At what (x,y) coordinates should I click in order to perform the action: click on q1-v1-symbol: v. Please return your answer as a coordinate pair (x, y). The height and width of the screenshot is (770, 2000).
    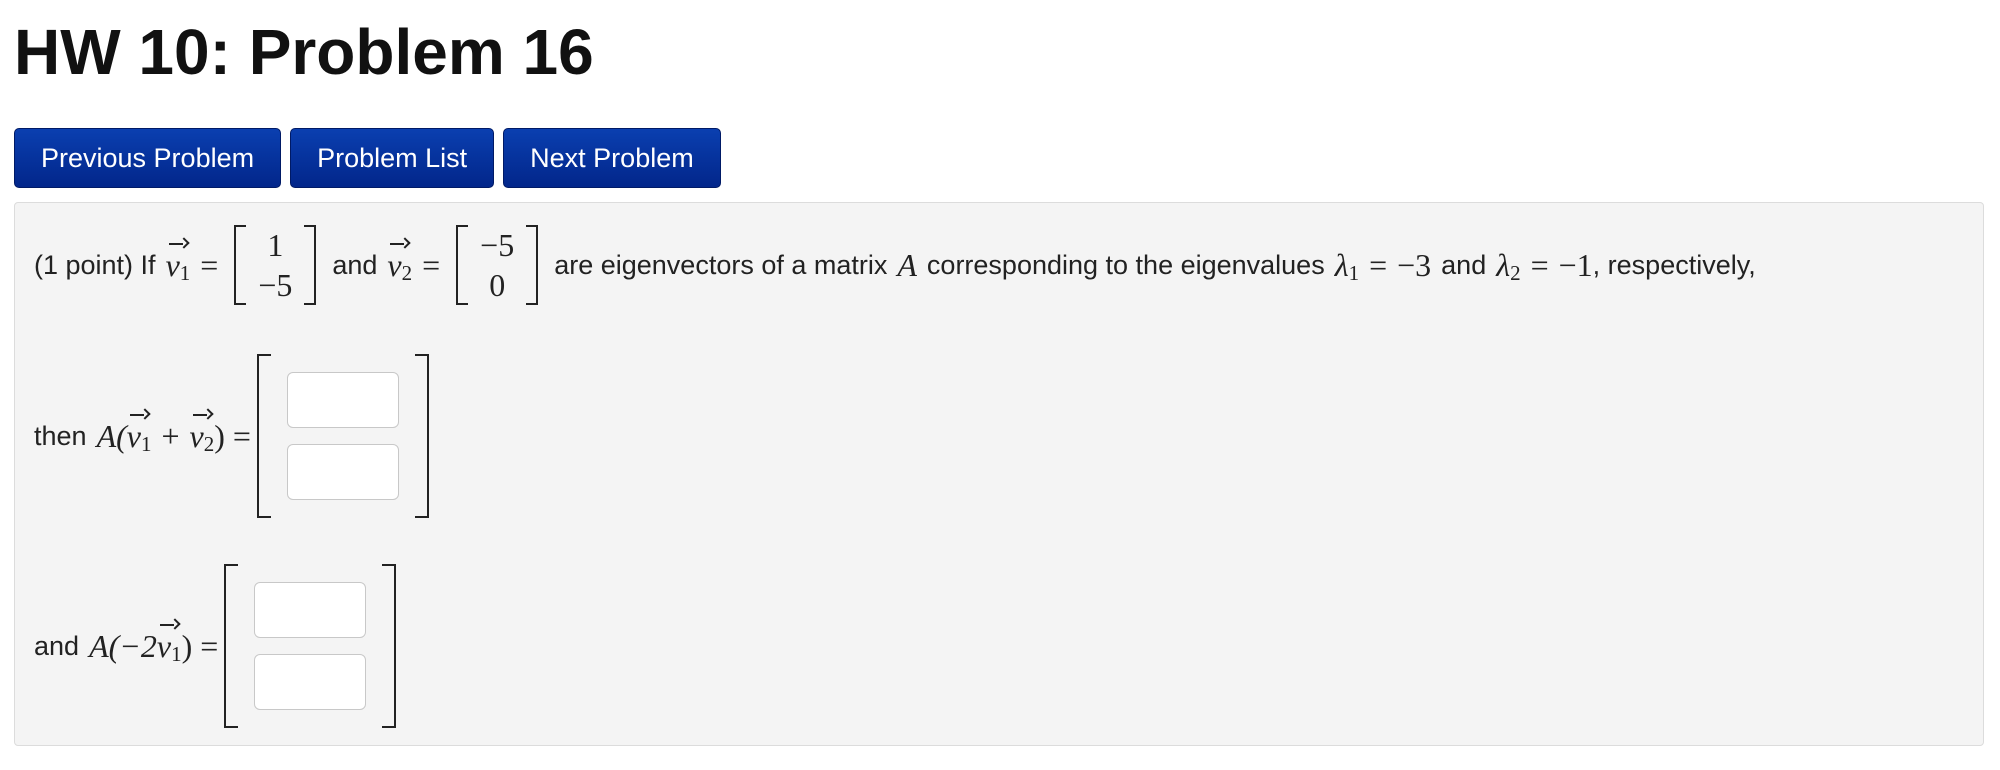
    Looking at the image, I should click on (135, 433).